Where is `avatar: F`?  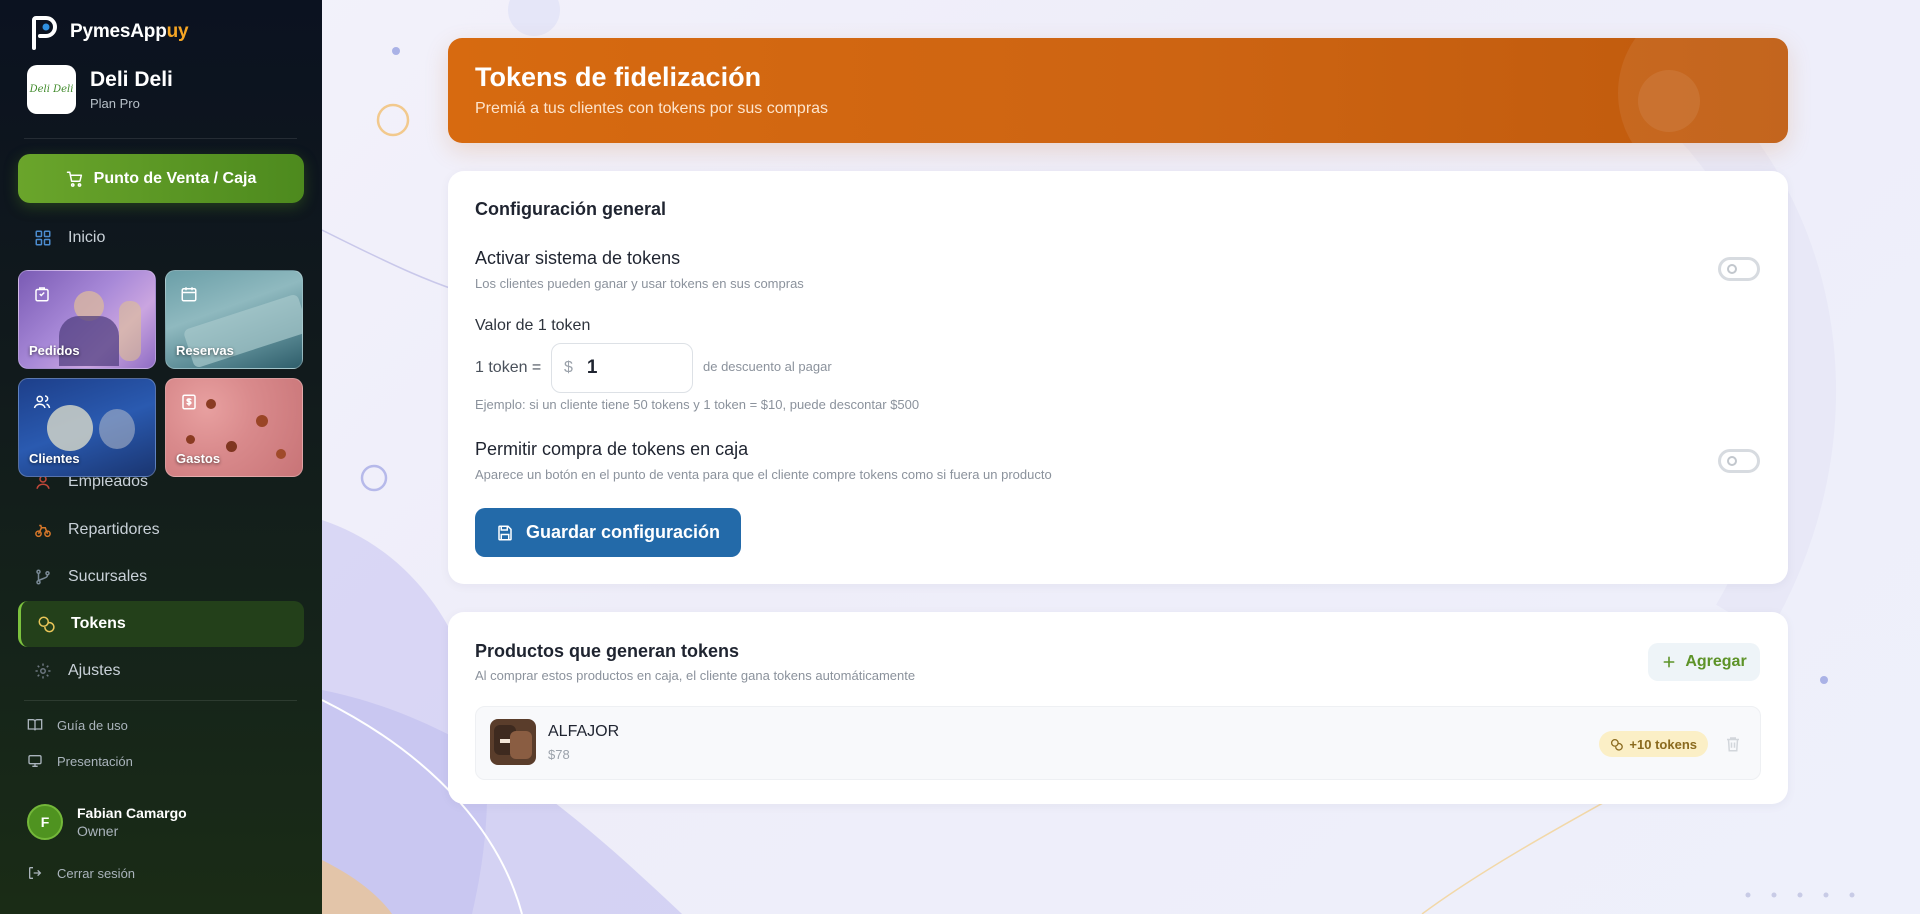
avatar: F is located at coordinates (45, 822).